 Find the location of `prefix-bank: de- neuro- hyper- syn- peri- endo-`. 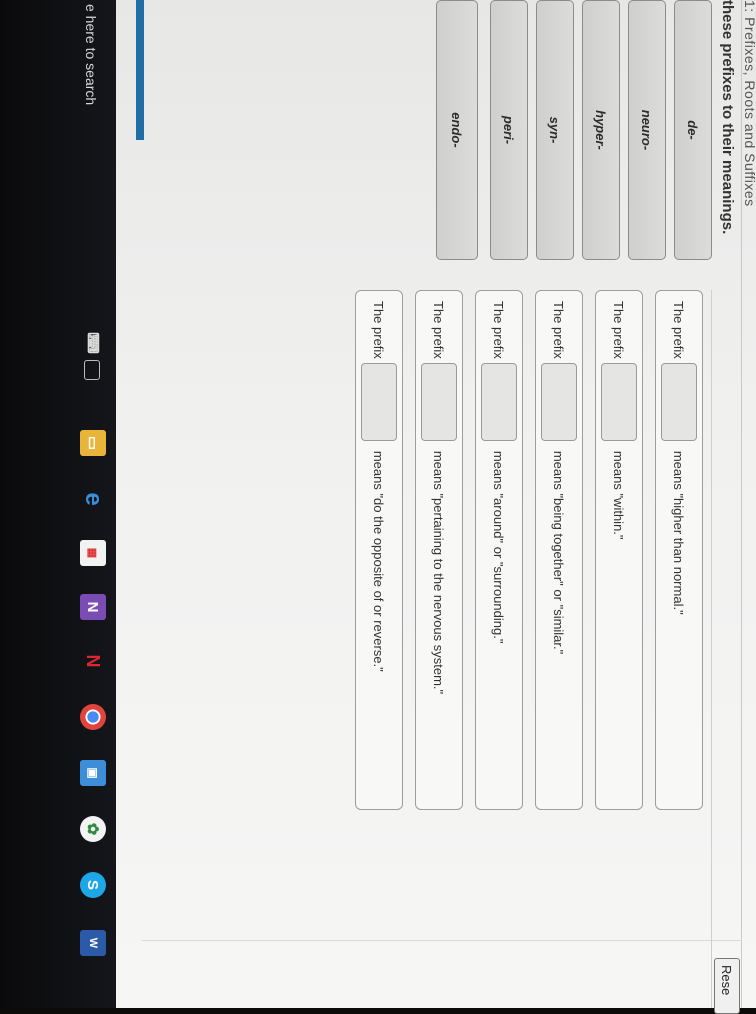

prefix-bank: de- neuro- hyper- syn- peri- endo- is located at coordinates (547, 131).